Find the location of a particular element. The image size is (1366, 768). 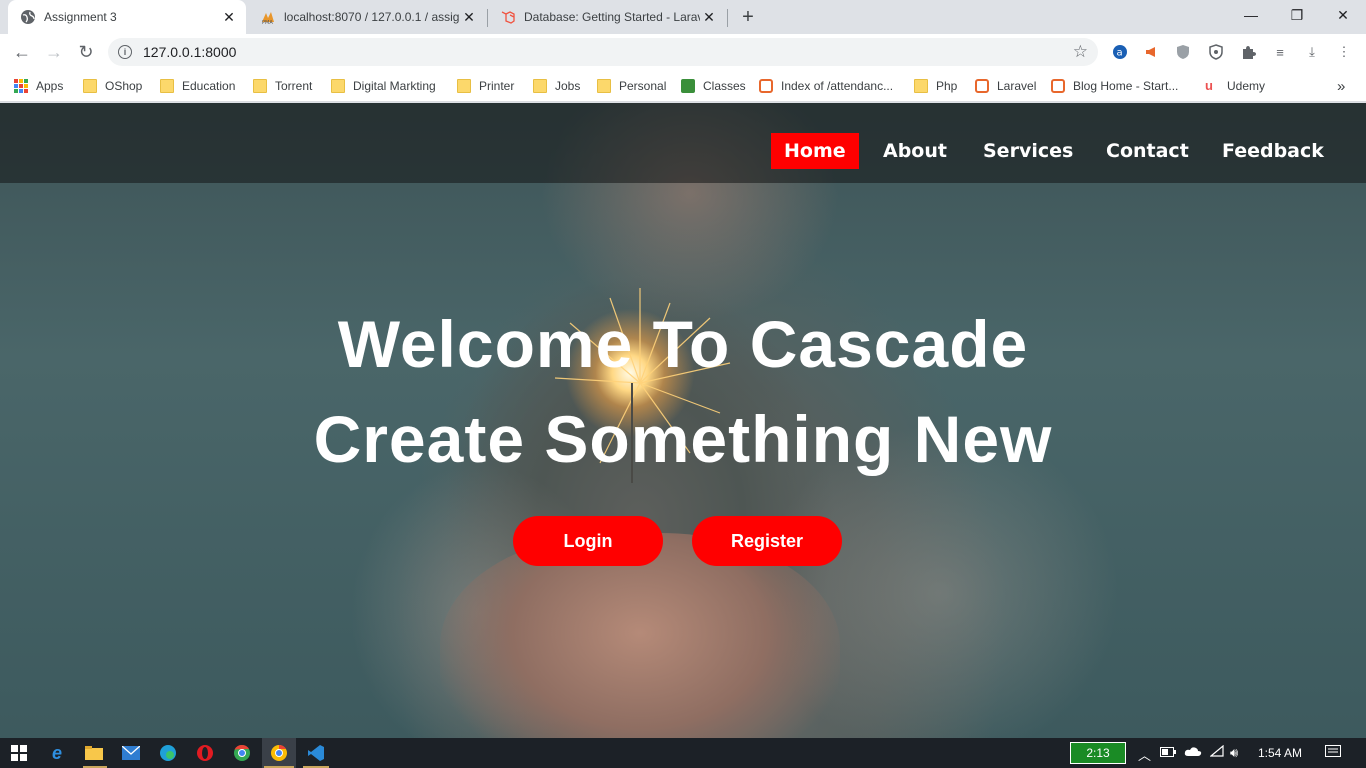

opera-icon is located at coordinates (205, 753).